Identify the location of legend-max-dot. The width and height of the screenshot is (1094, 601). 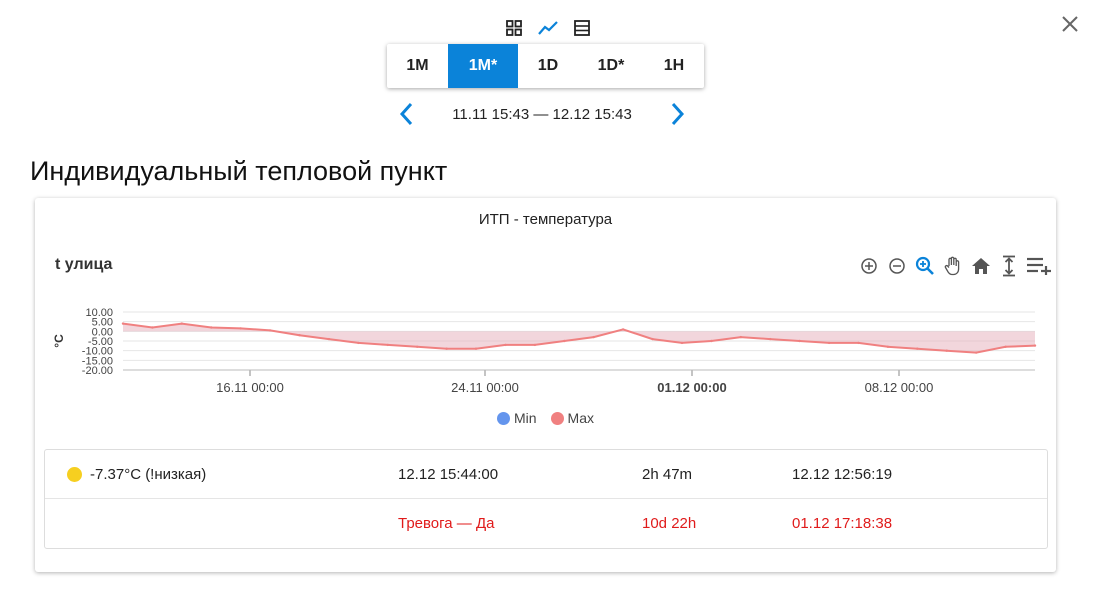
(557, 418).